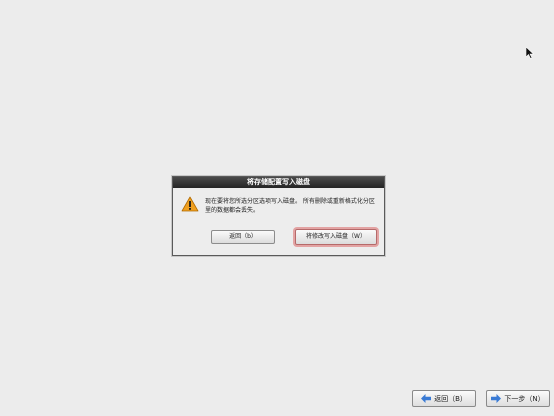  I want to click on dialog-title: 将存储配置写入磁盘, so click(278, 182).